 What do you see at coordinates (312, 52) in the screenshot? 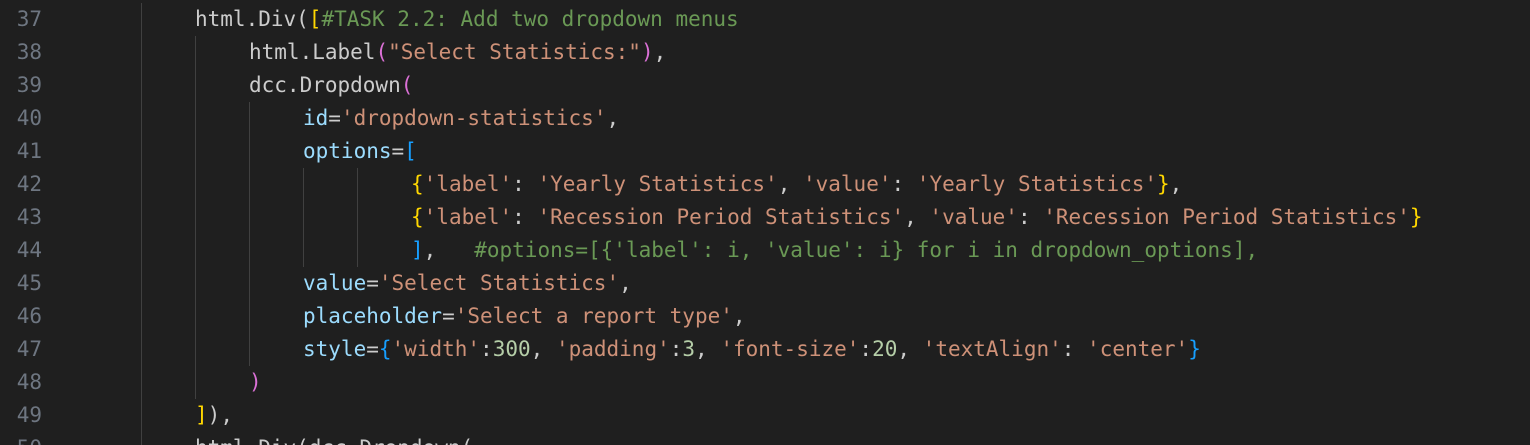
I see `code-token: html.Label` at bounding box center [312, 52].